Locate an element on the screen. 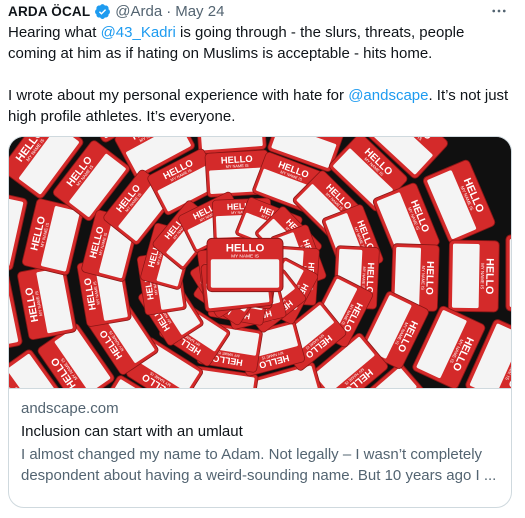 This screenshot has width=525, height=518. card-title: Inclusion can start with an umlaut is located at coordinates (132, 431).